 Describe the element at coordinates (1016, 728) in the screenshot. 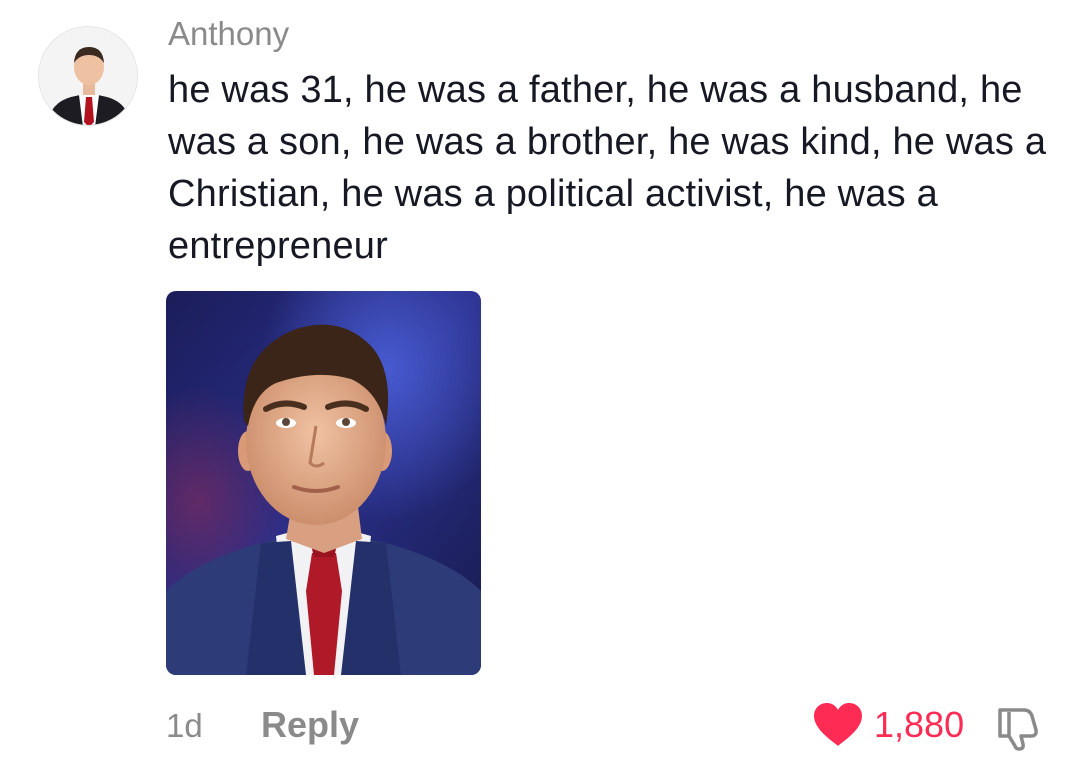

I see `thumbs-down-icon` at that location.